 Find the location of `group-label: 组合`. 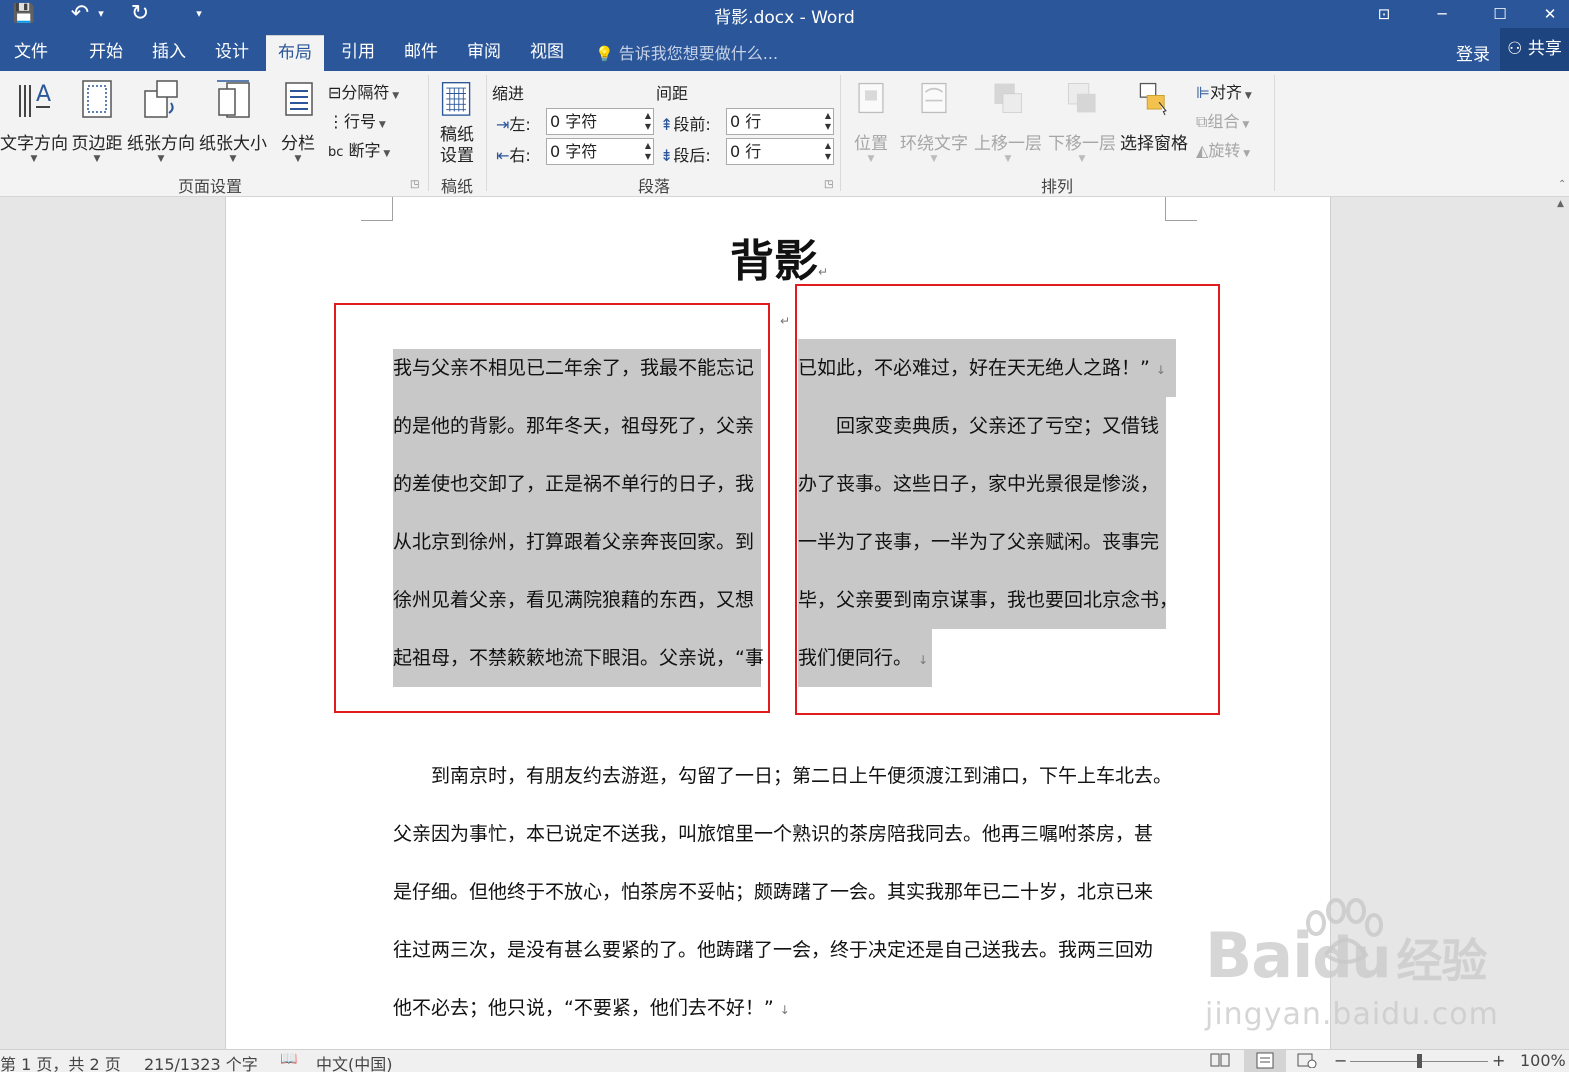

group-label: 组合 is located at coordinates (1223, 121).